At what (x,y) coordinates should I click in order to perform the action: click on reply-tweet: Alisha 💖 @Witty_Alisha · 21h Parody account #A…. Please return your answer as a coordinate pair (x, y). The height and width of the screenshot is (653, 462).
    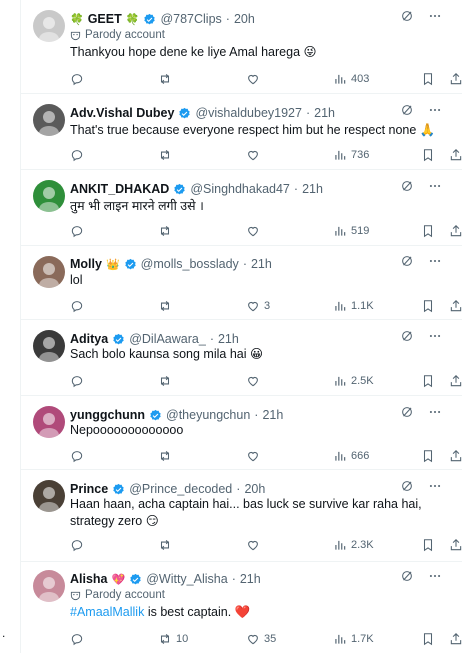
    Looking at the image, I should click on (241, 607).